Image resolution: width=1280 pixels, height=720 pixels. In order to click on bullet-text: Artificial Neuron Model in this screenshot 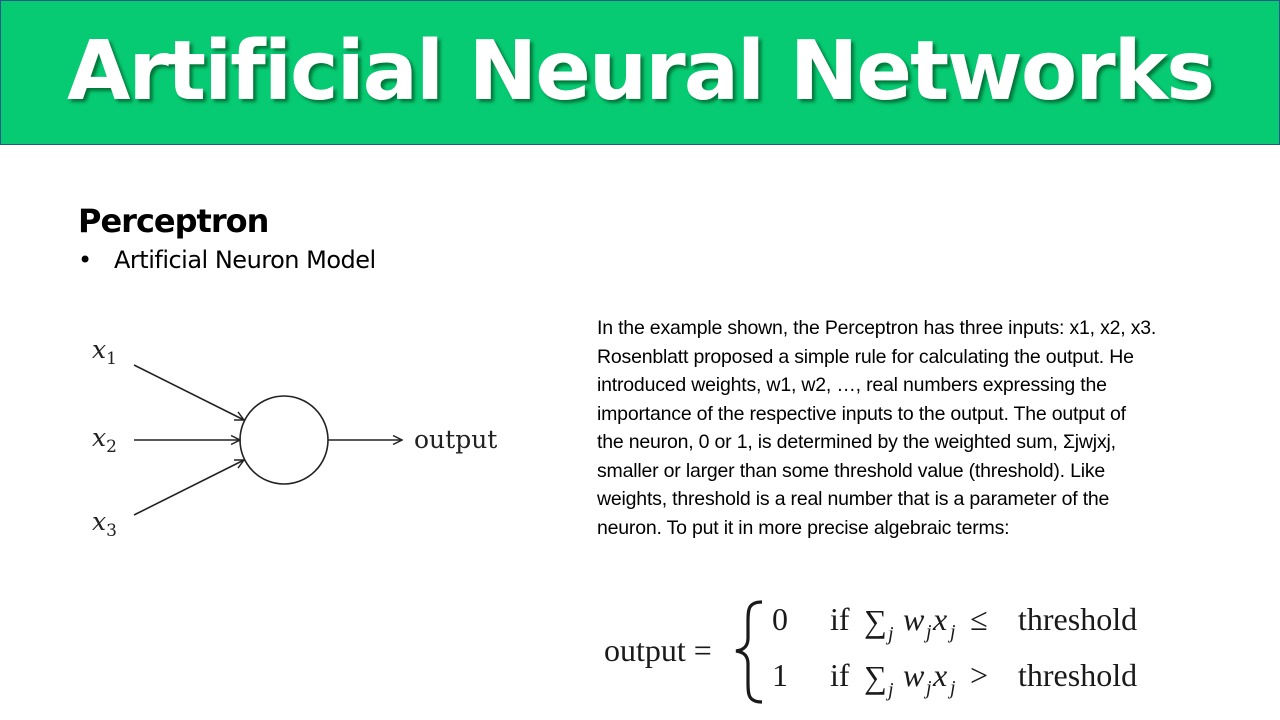, I will do `click(245, 260)`.